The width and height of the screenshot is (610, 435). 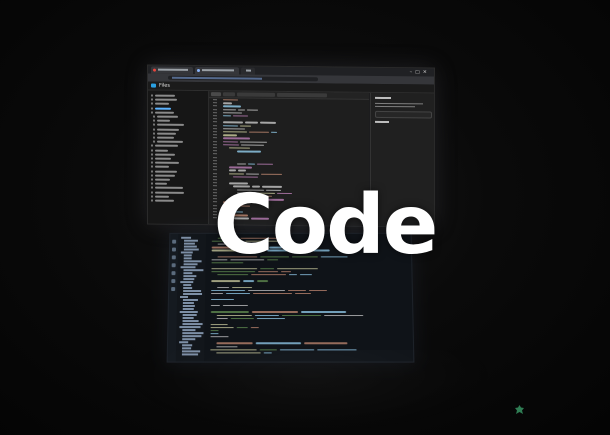 What do you see at coordinates (326, 225) in the screenshot?
I see `overlay-title: Code` at bounding box center [326, 225].